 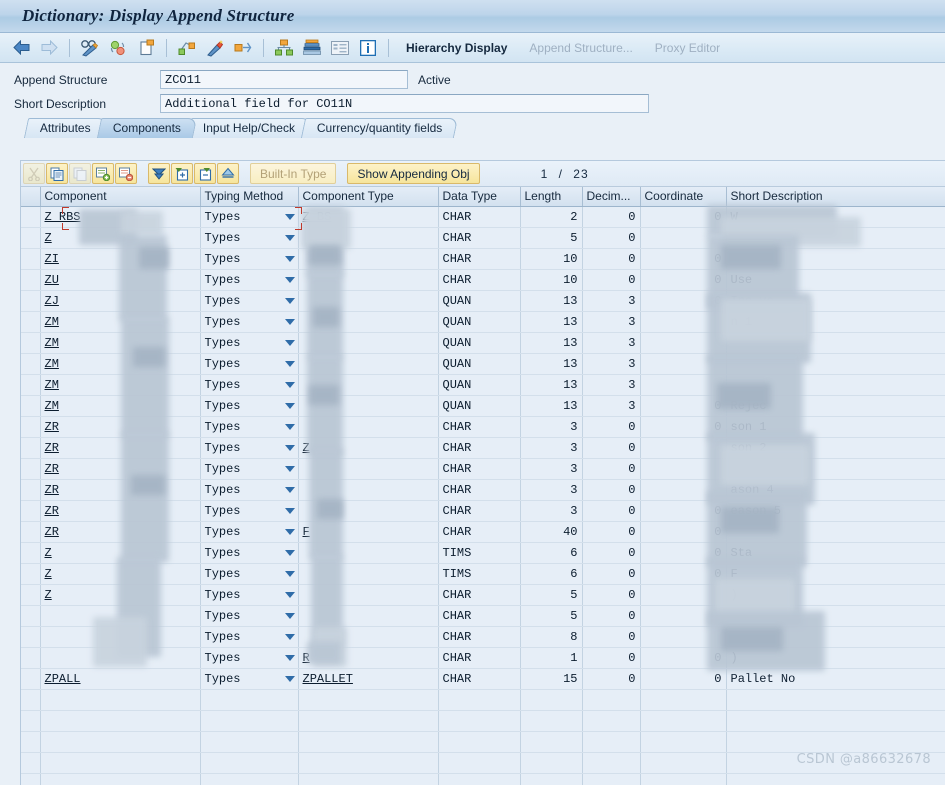 I want to click on cell-component-type: ZPALLET, so click(x=368, y=679).